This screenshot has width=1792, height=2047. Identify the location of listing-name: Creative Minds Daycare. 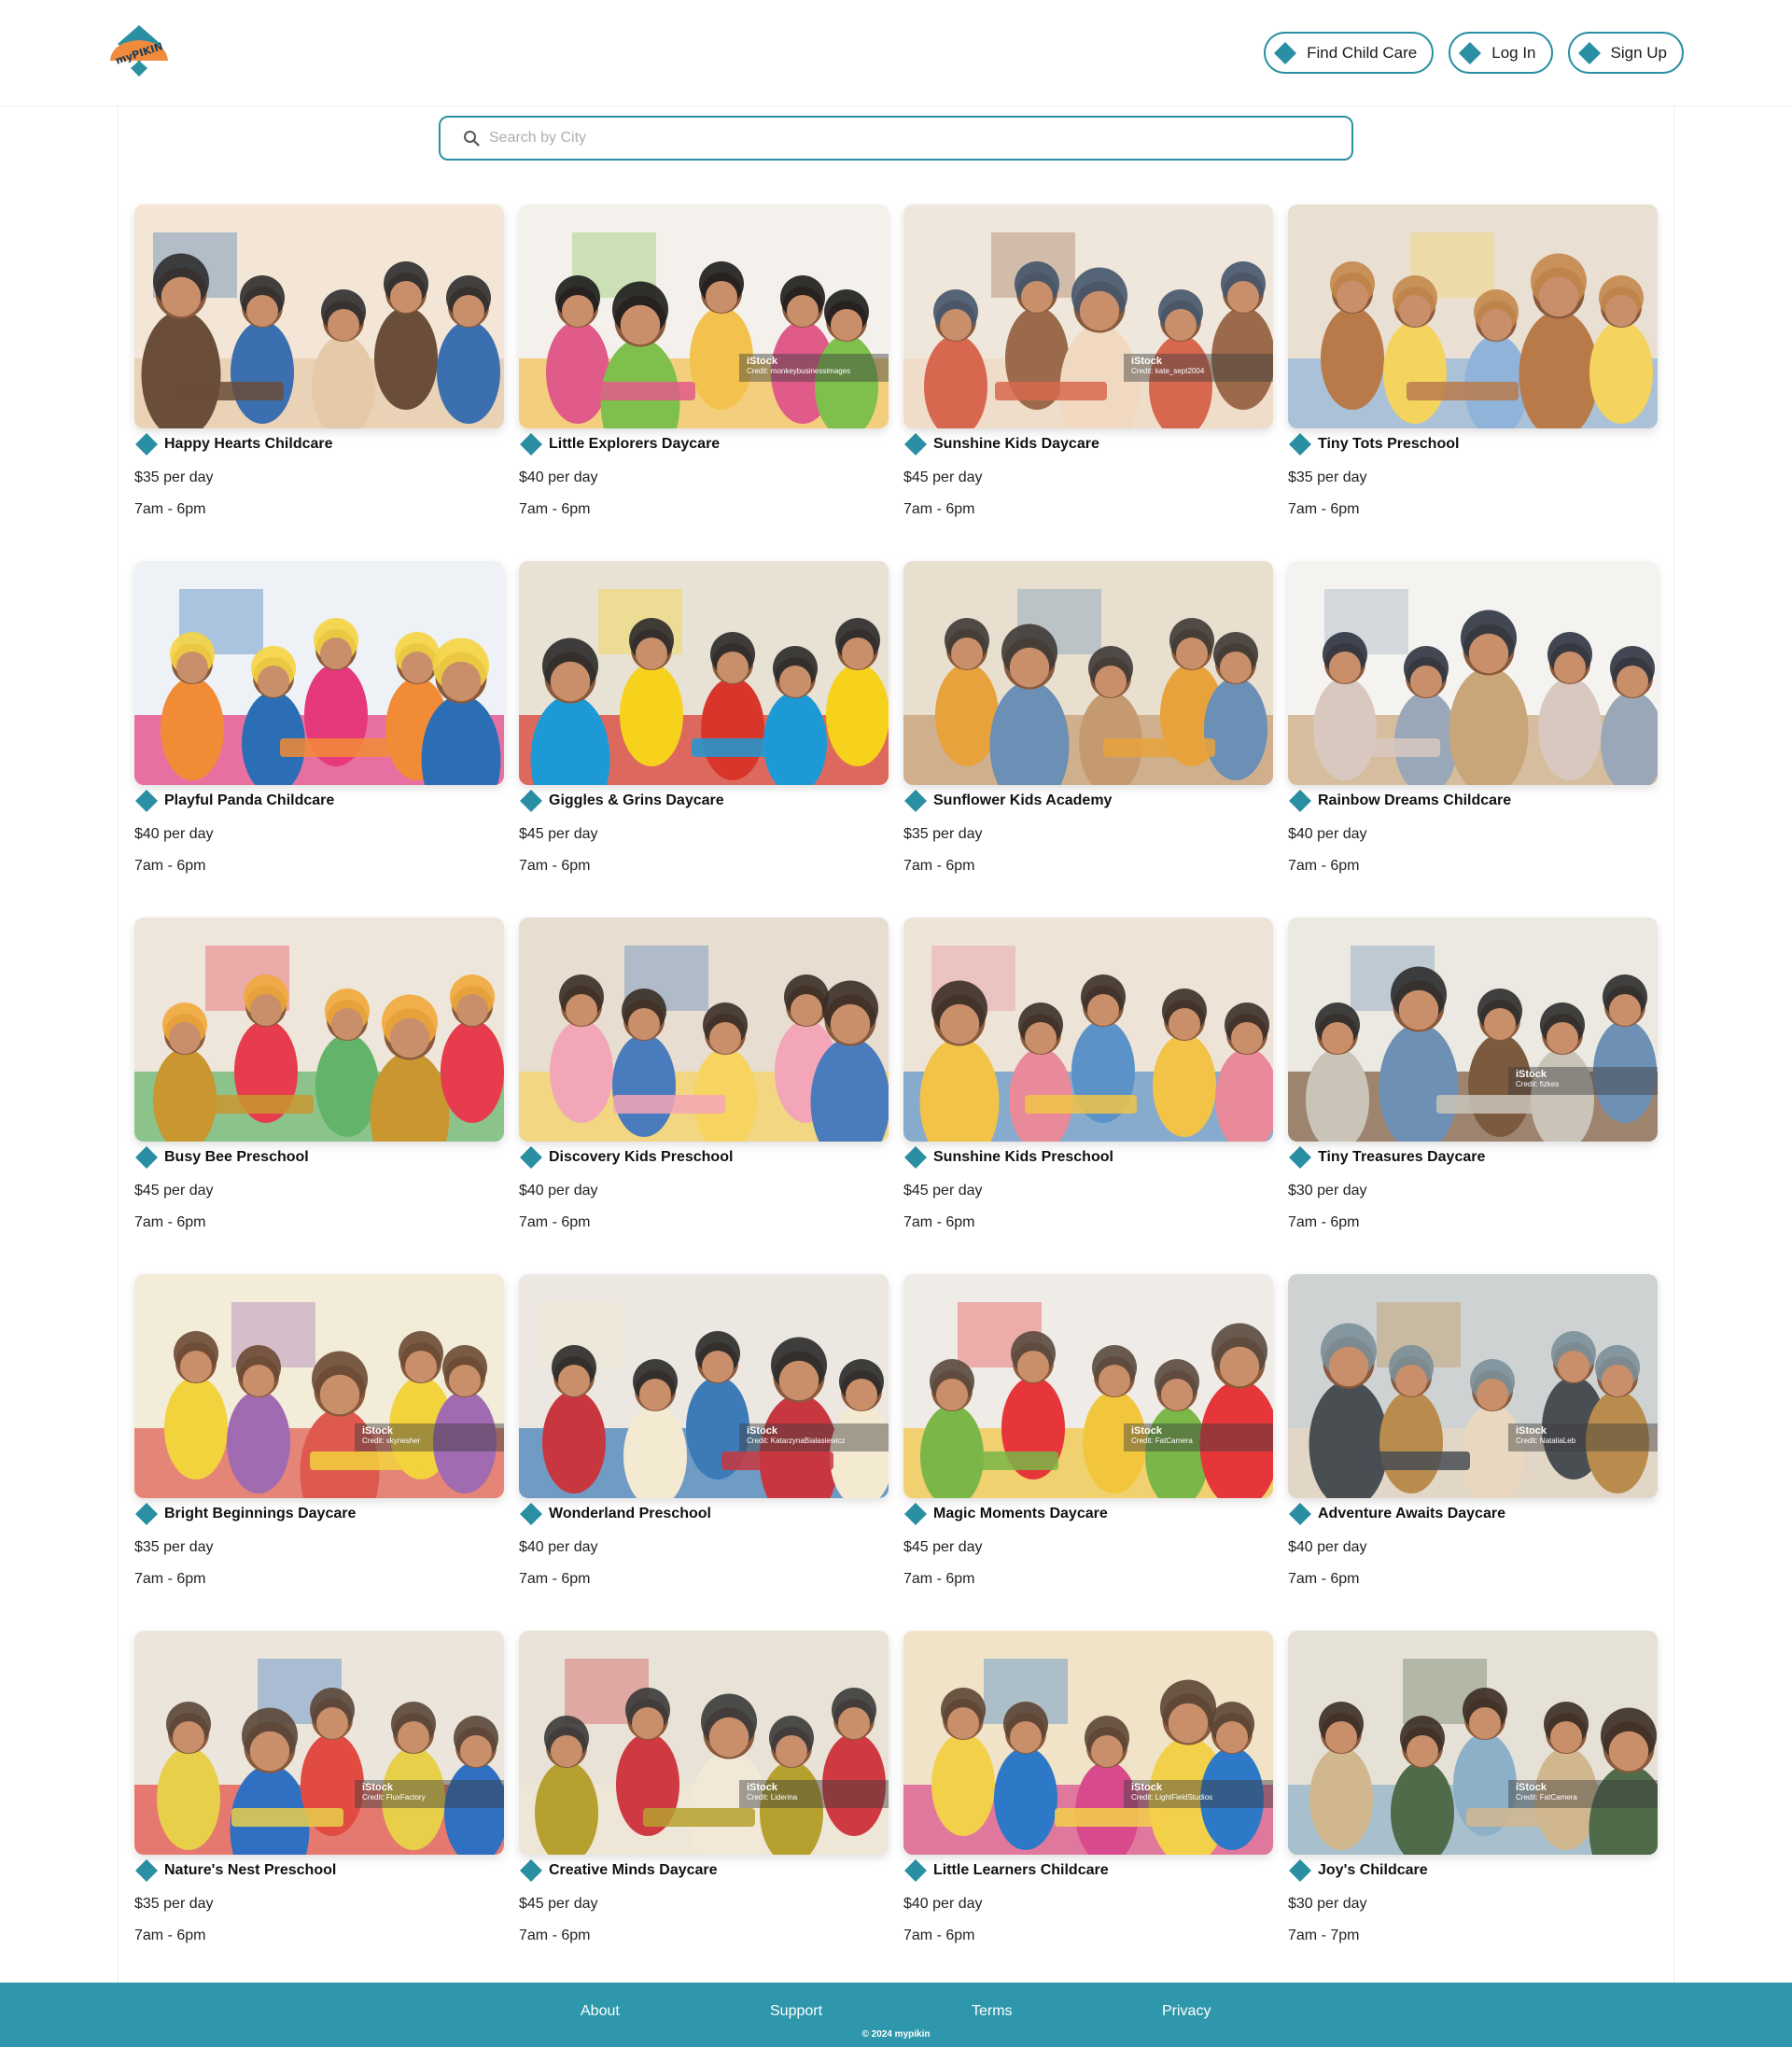
(633, 1870).